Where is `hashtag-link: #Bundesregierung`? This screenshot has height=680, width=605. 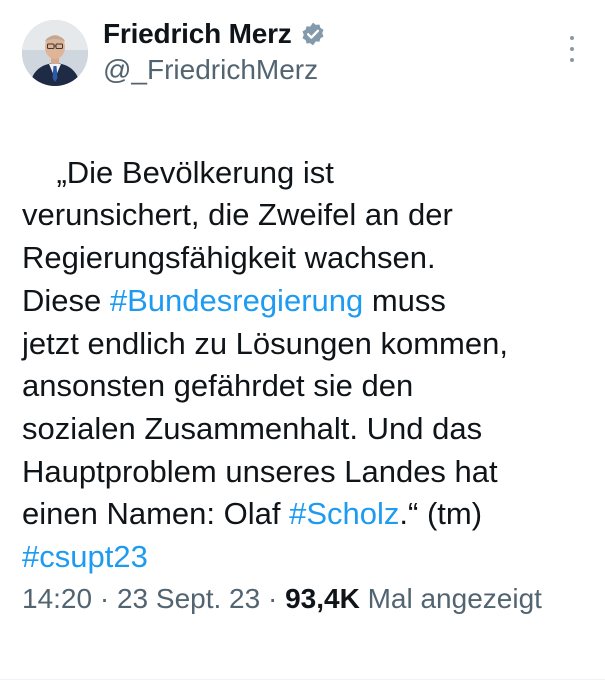
hashtag-link: #Bundesregierung is located at coordinates (236, 300).